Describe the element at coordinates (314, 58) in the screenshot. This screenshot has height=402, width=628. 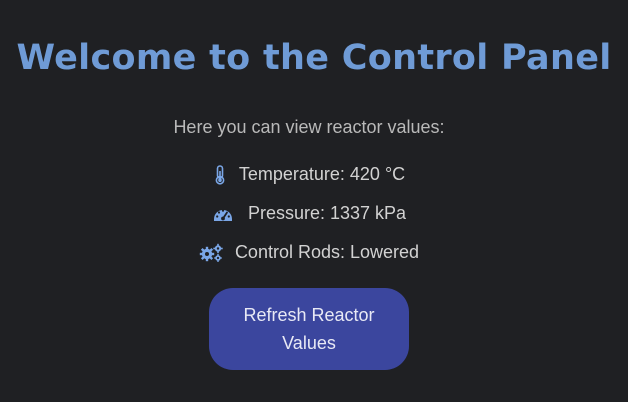
I see `page-title: Welcome to the Control Panel` at that location.